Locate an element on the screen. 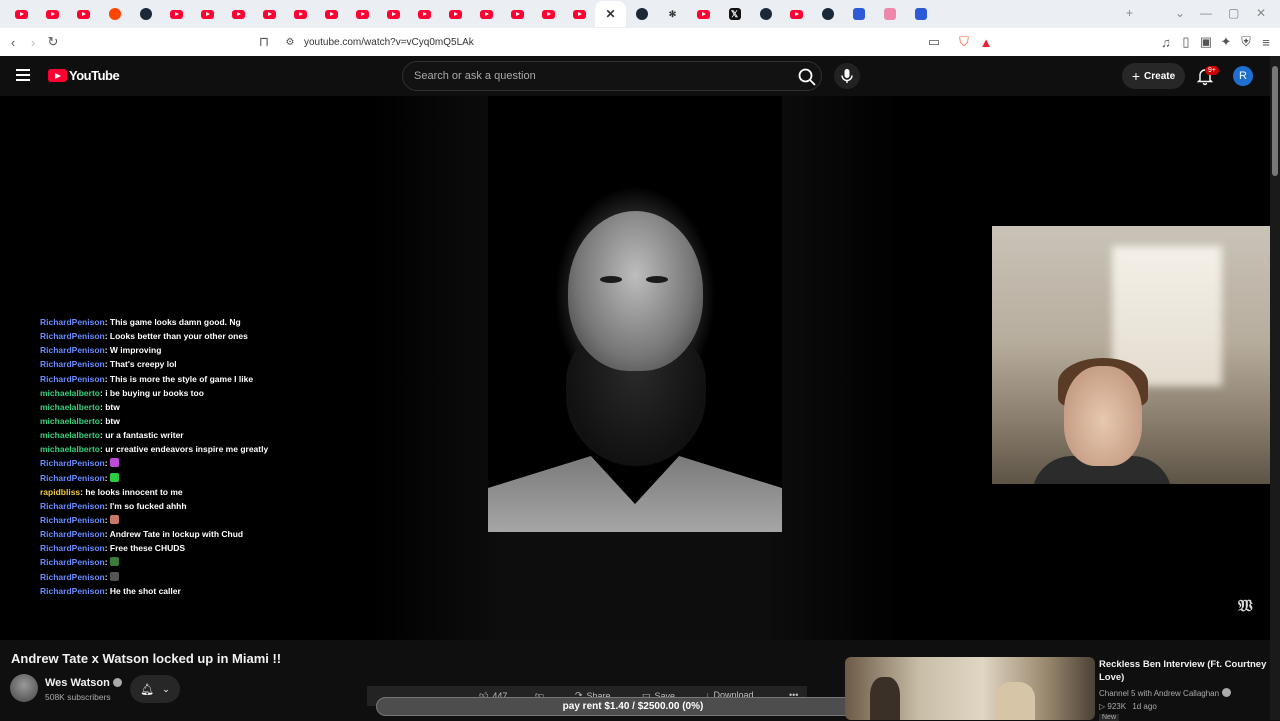 The image size is (1280, 721). streamer-webcam is located at coordinates (1131, 355).